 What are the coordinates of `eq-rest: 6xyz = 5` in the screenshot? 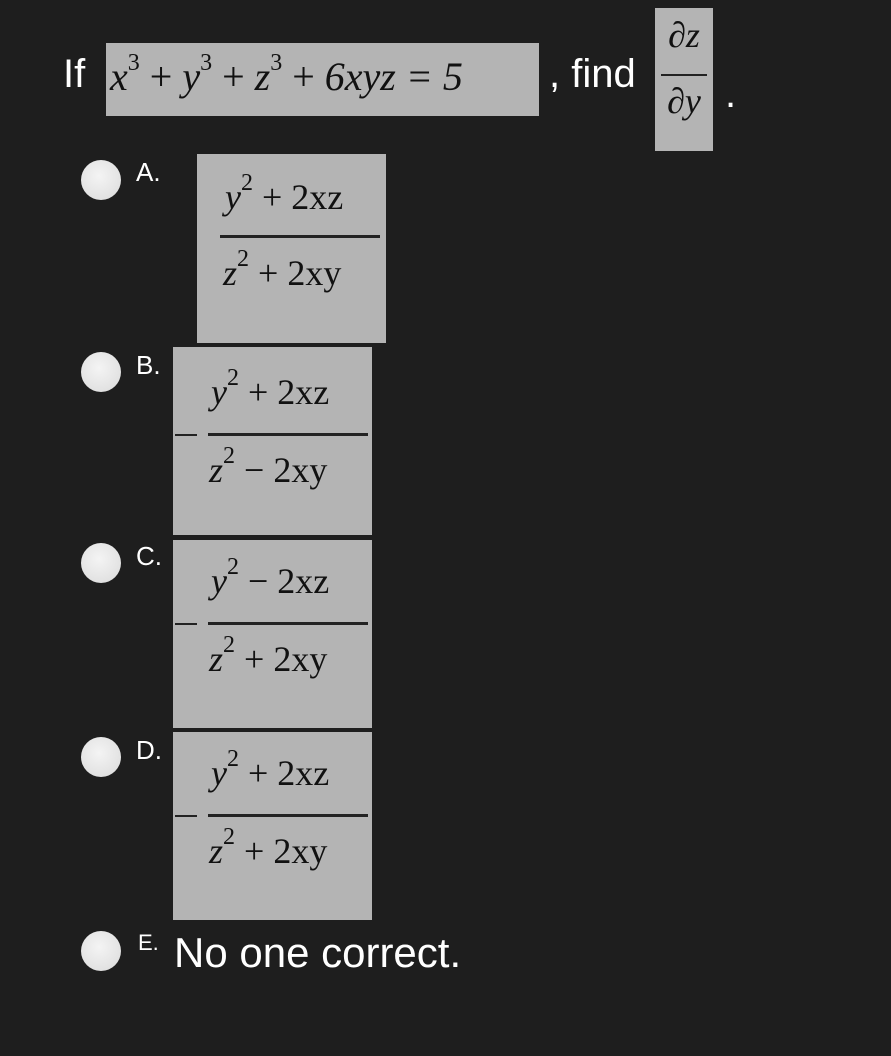 It's located at (393, 76).